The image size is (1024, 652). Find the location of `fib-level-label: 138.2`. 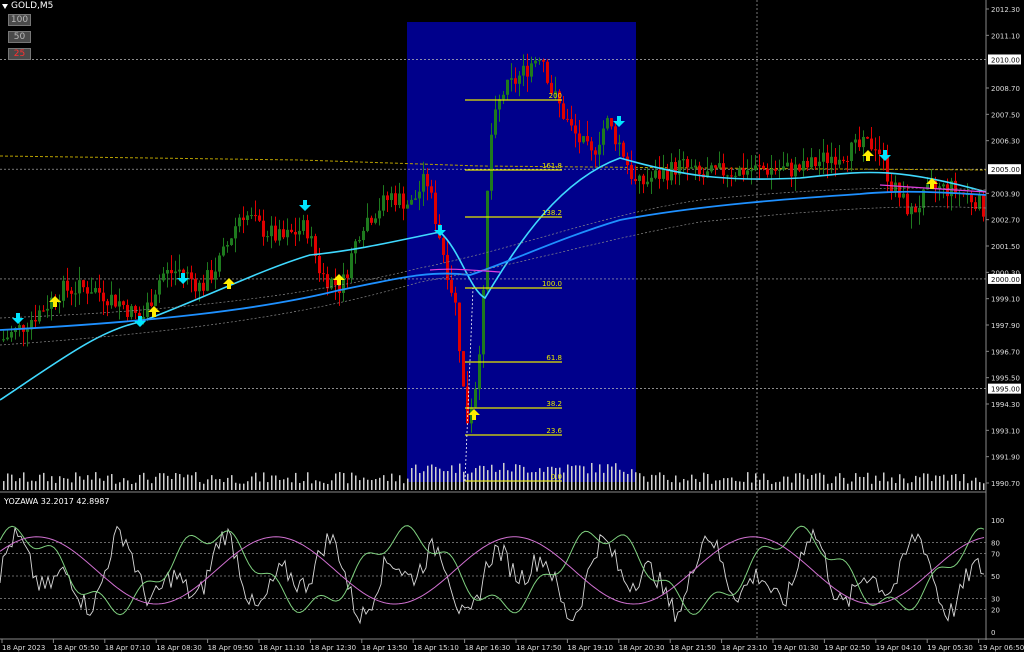

fib-level-label: 138.2 is located at coordinates (552, 213).